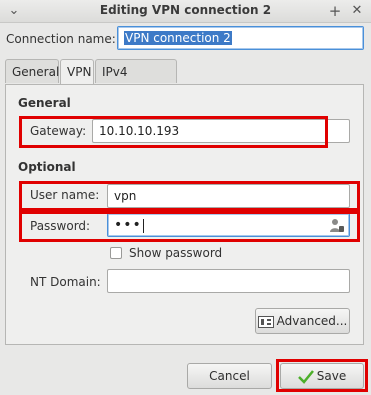 The width and height of the screenshot is (371, 395). Describe the element at coordinates (116, 253) in the screenshot. I see `show-password-checkbox` at that location.